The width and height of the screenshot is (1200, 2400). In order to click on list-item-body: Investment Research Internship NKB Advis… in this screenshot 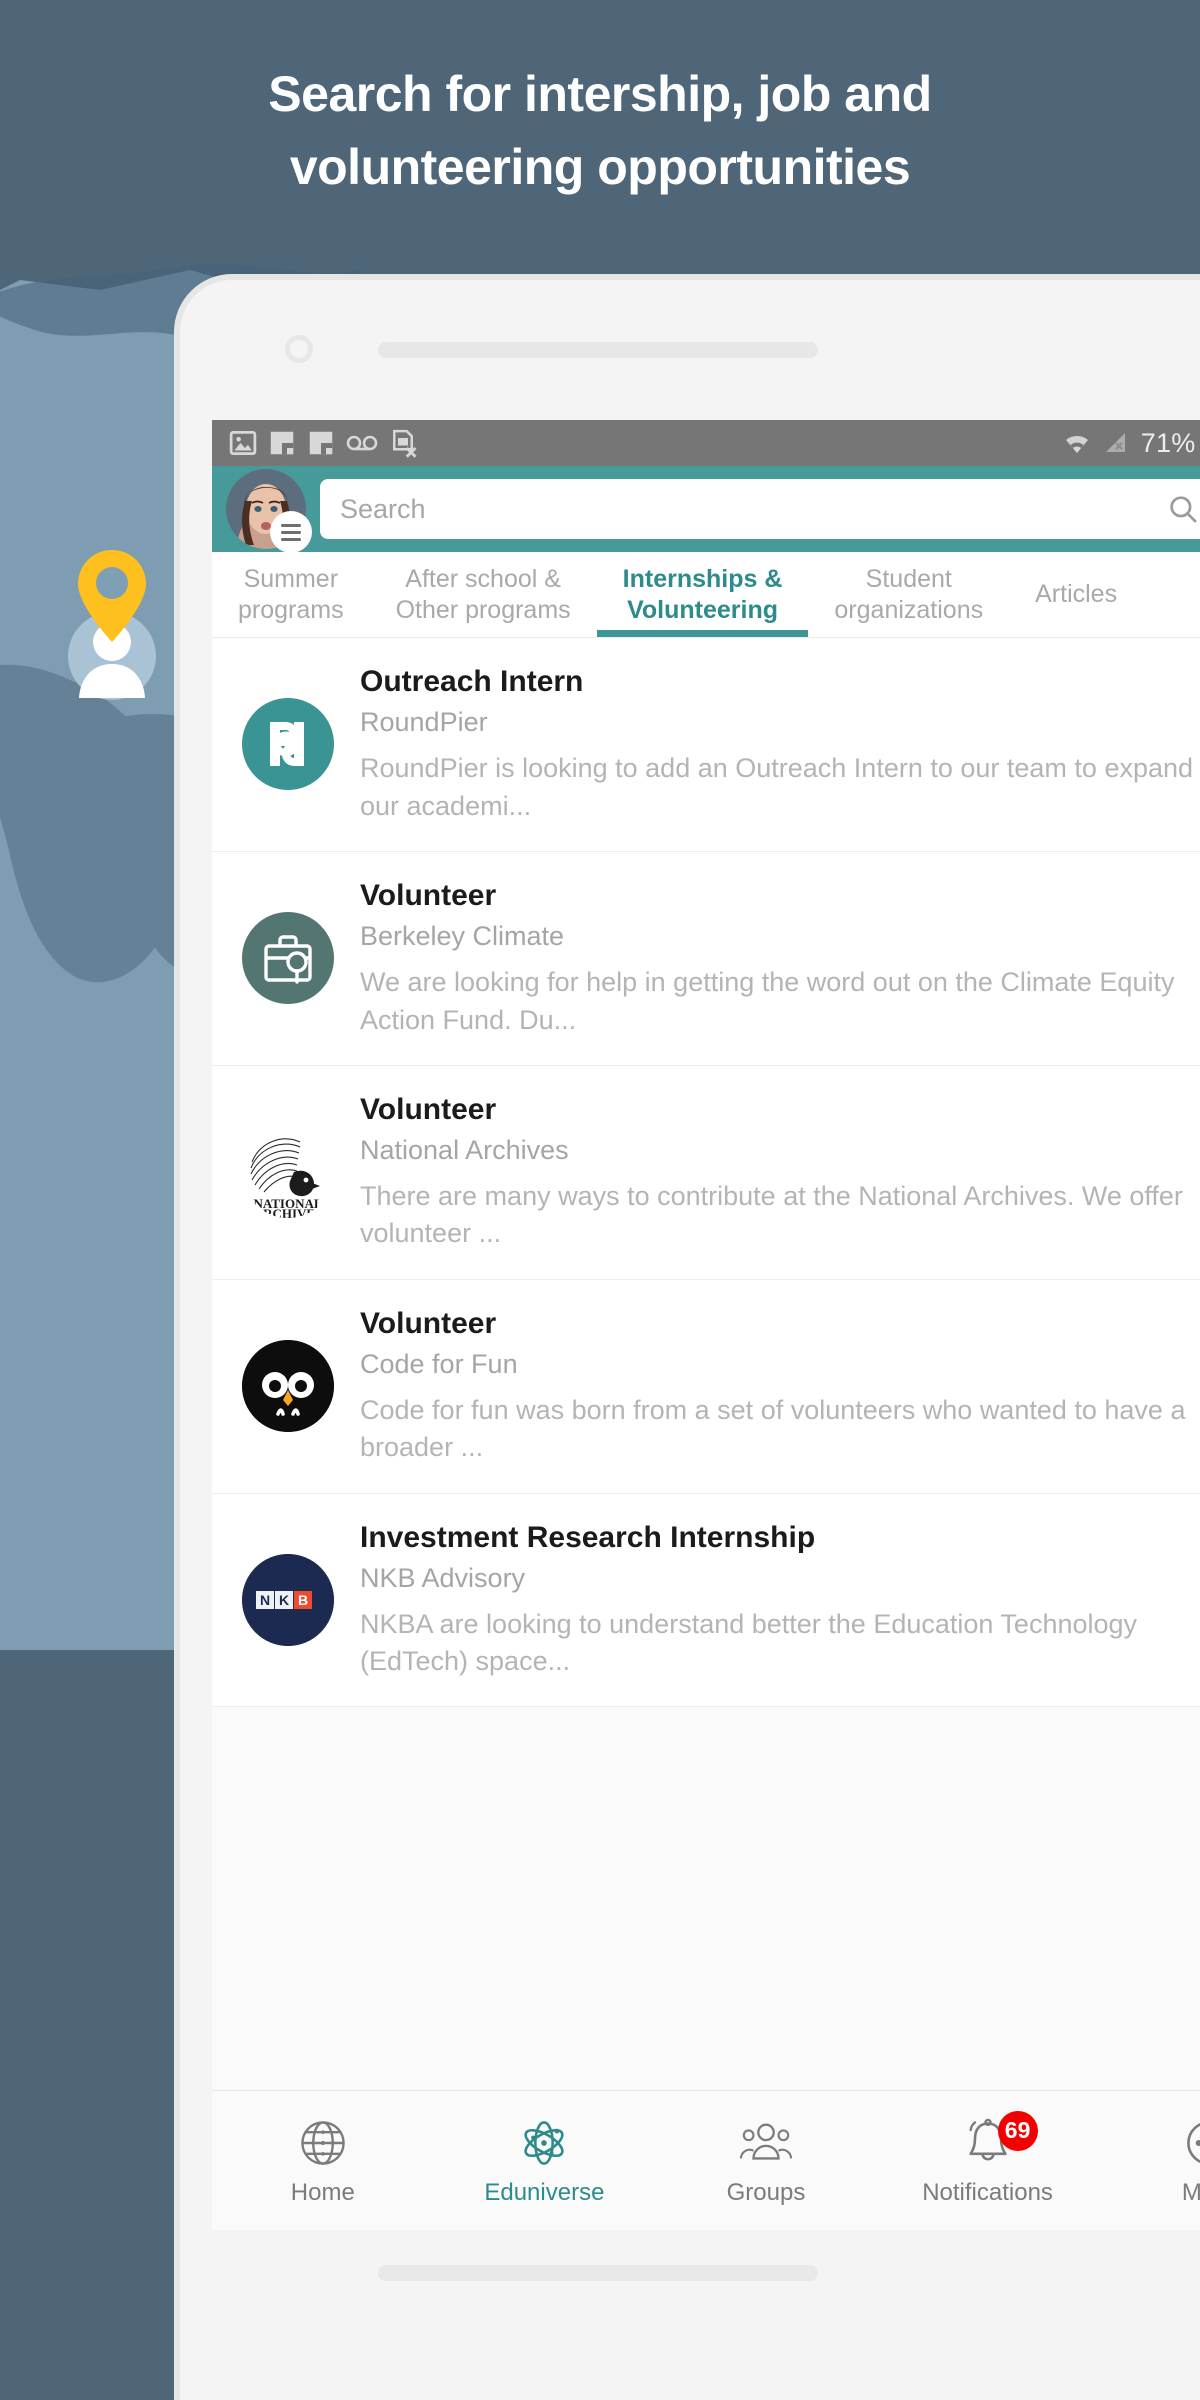, I will do `click(780, 1600)`.